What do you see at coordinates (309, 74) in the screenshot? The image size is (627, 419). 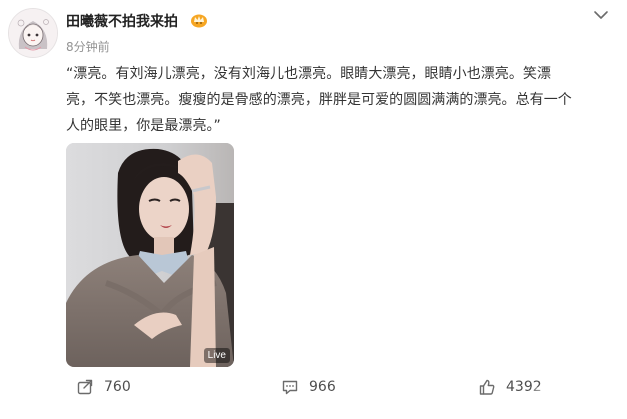 I see `post-text-line: “漂亮。有刘海儿漂亮，没有刘海儿也漂亮。眼睛大漂亮，眼睛小也漂亮。笑漂` at bounding box center [309, 74].